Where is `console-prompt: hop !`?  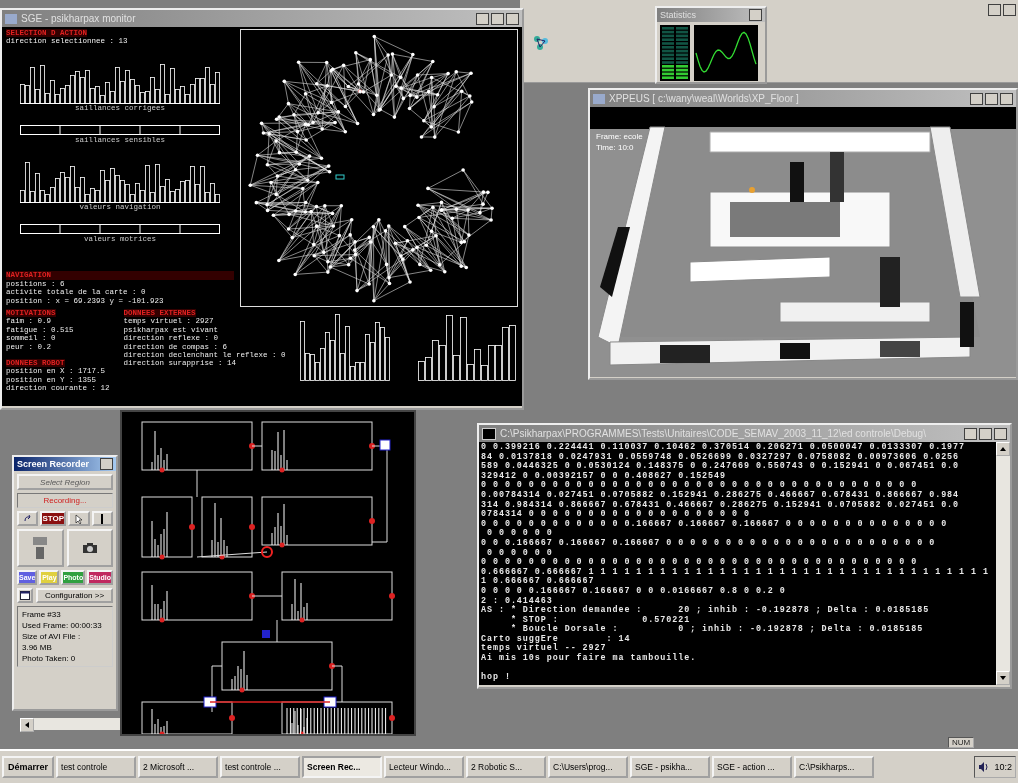 console-prompt: hop ! is located at coordinates (496, 678).